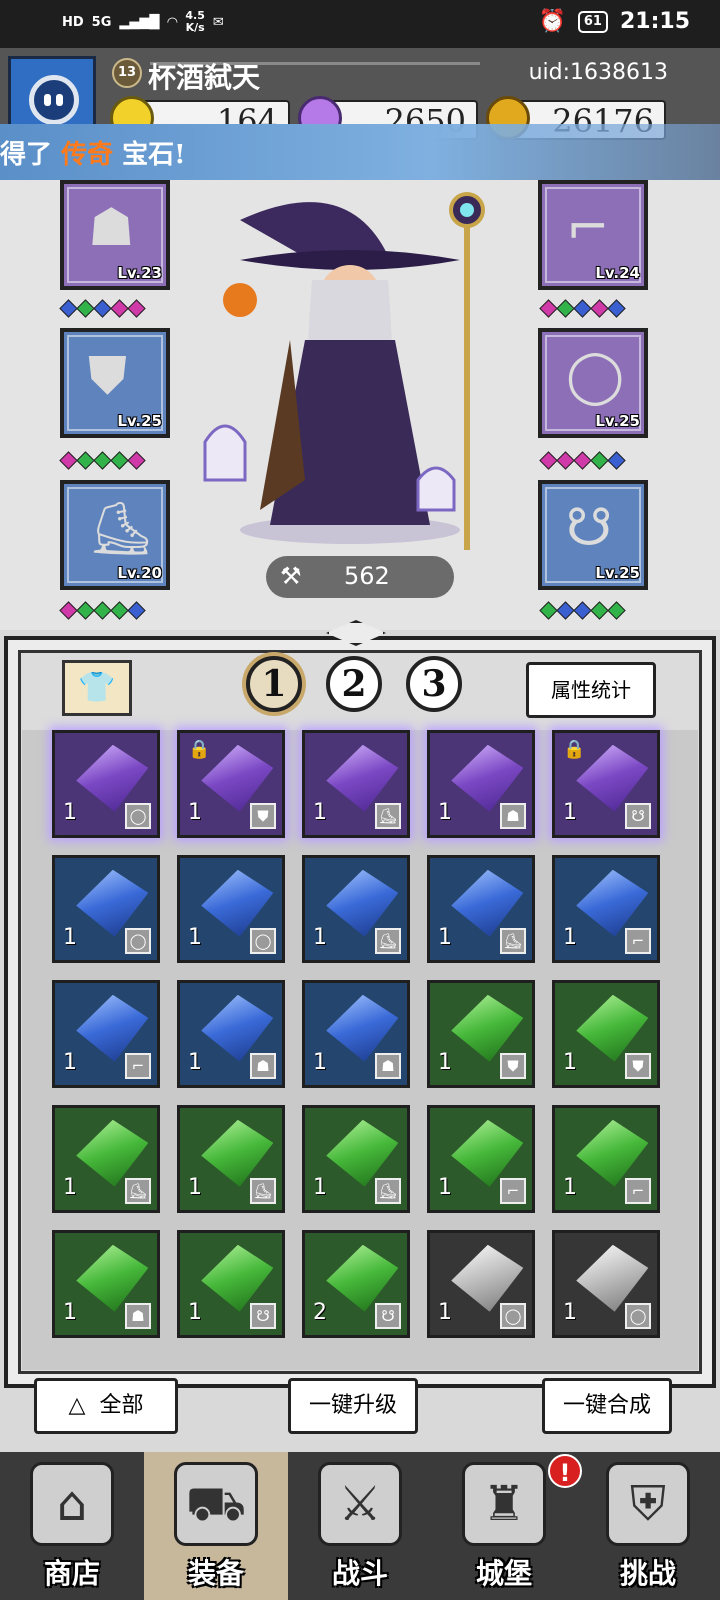 This screenshot has height=1600, width=720. I want to click on clock: 21:15, so click(654, 21).